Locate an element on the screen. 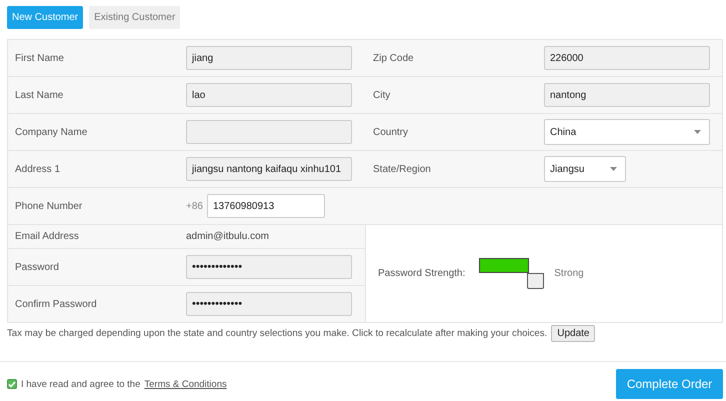 The image size is (726, 401). dropdown: China is located at coordinates (627, 132).